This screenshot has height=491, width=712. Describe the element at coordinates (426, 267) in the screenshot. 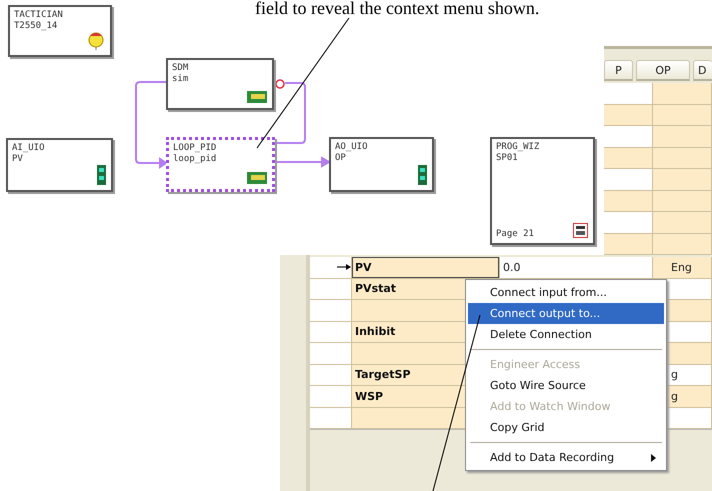

I see `parameter-name-cell: PV` at that location.